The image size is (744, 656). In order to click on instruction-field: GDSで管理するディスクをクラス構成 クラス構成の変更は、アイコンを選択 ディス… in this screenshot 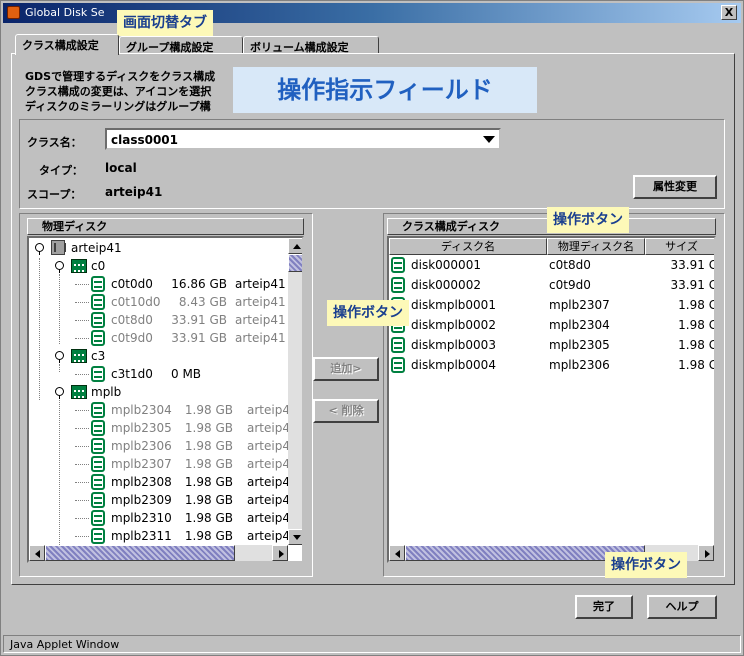, I will do `click(130, 91)`.